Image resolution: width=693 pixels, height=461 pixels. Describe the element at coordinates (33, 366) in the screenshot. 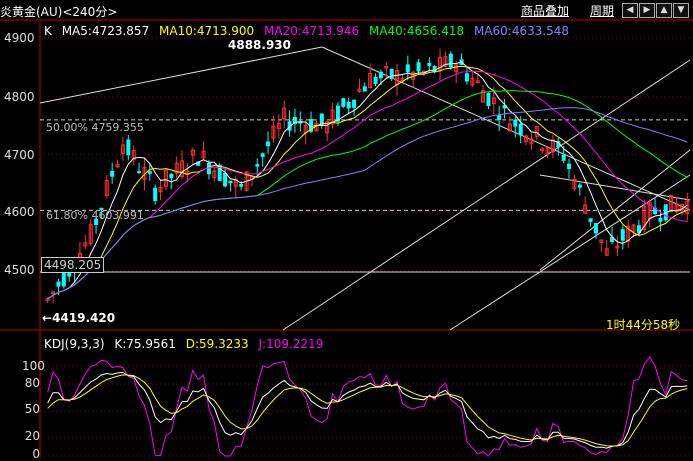

I see `kdj-tick-100: 100` at that location.